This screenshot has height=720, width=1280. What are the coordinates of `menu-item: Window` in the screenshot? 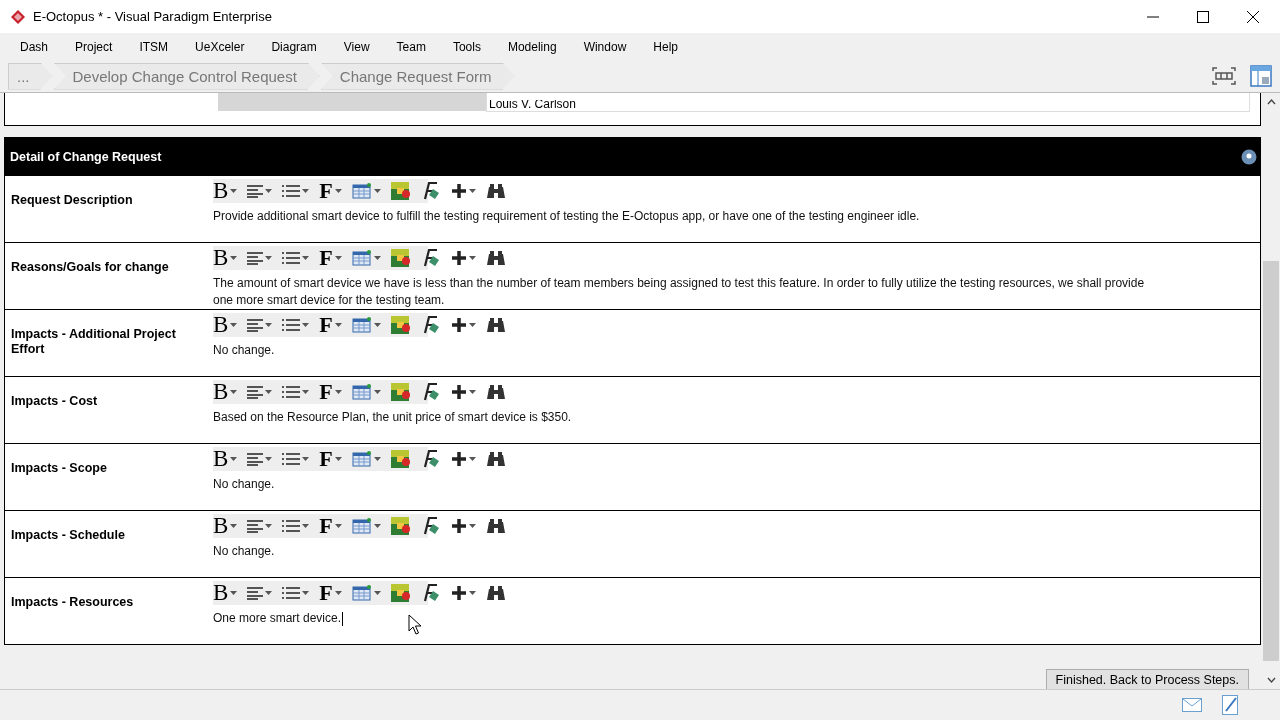 It's located at (605, 46).